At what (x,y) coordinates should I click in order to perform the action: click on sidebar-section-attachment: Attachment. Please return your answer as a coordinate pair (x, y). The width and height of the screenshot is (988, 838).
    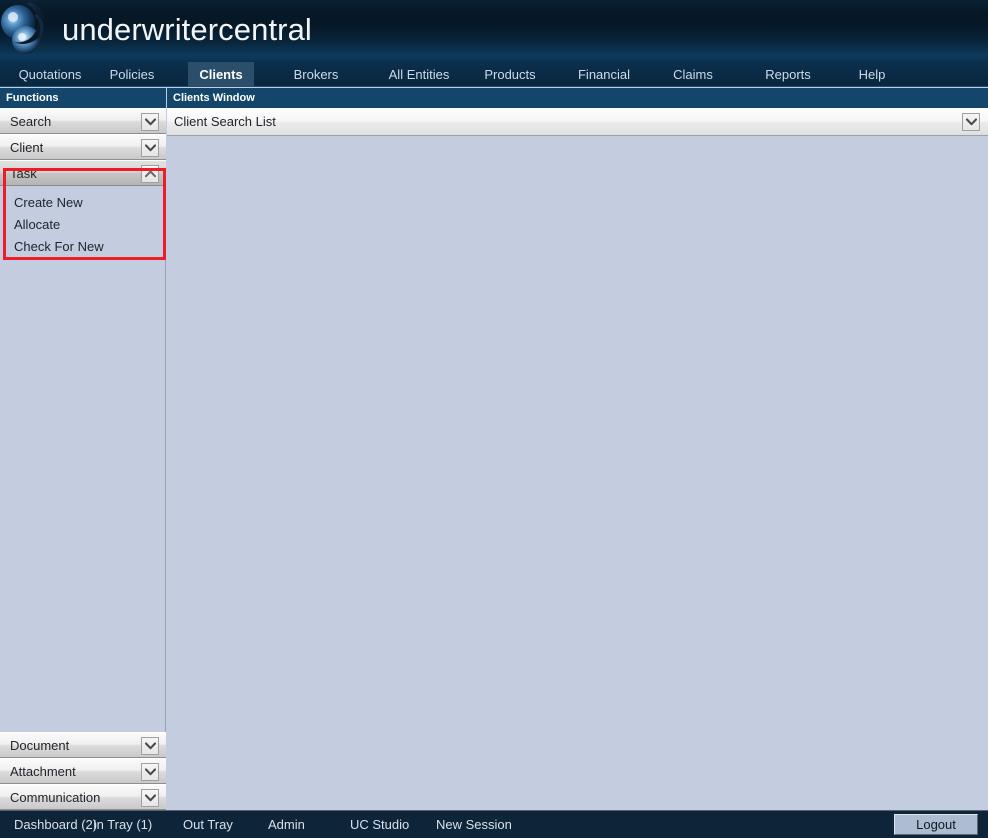
    Looking at the image, I should click on (83, 771).